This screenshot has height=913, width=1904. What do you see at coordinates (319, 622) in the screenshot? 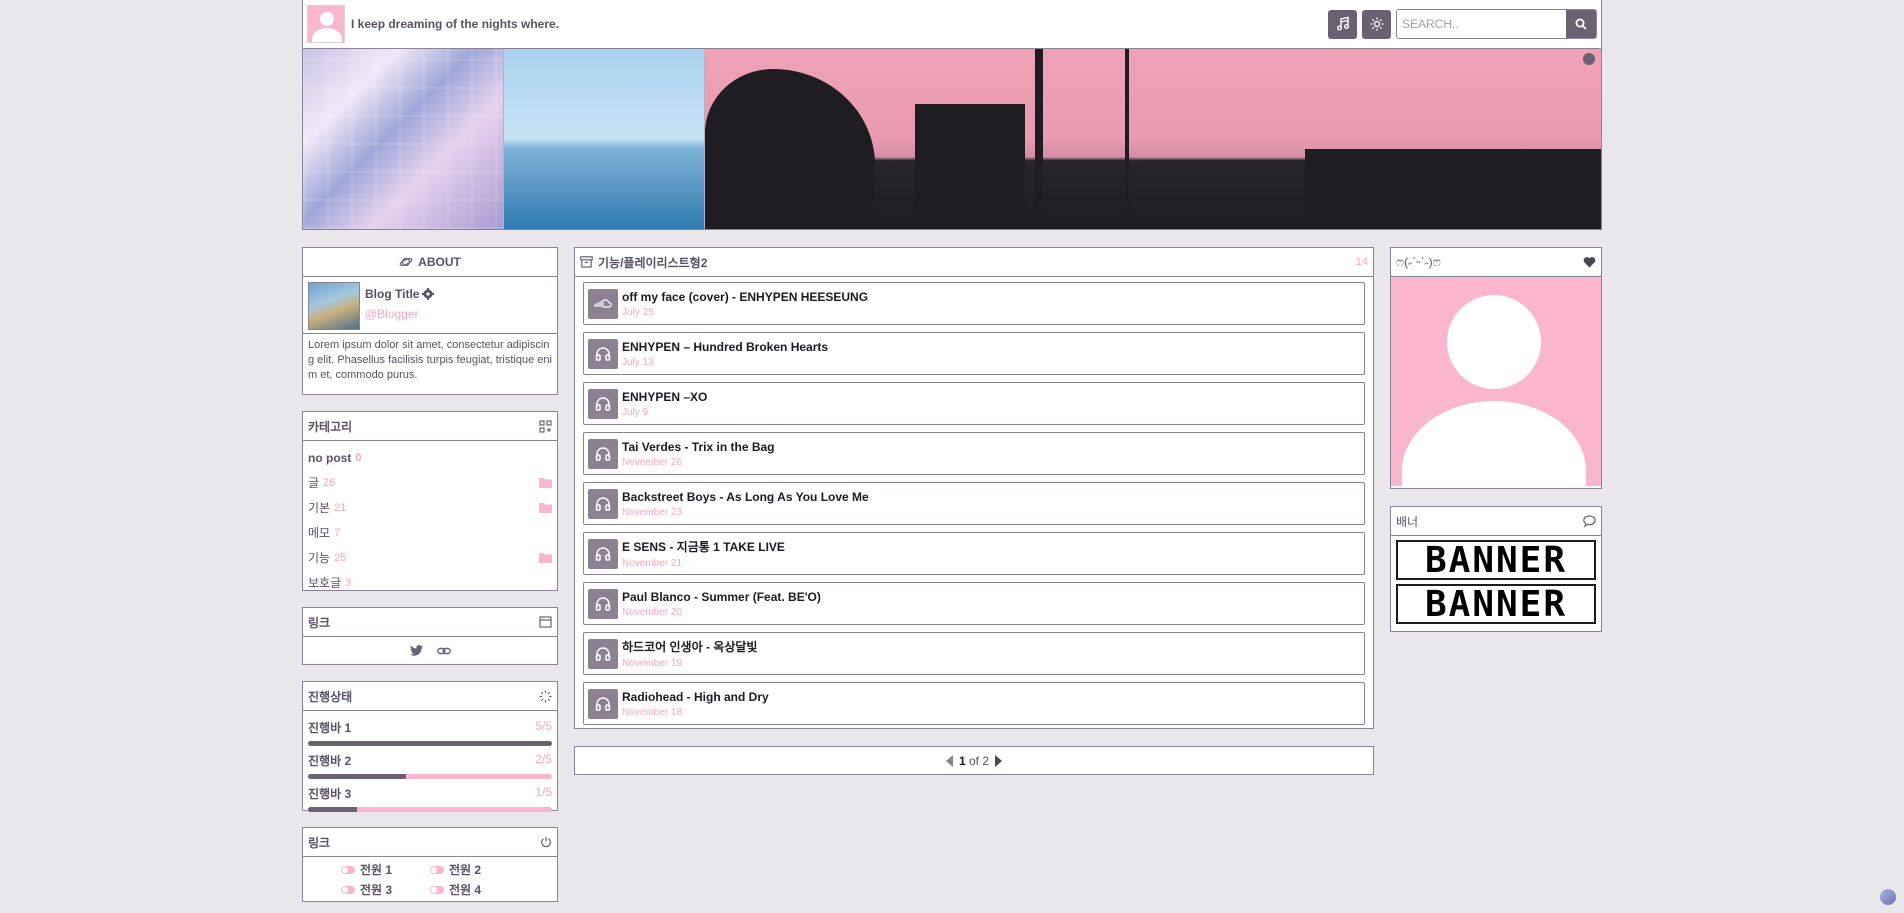
I see `links-heading: 링크` at bounding box center [319, 622].